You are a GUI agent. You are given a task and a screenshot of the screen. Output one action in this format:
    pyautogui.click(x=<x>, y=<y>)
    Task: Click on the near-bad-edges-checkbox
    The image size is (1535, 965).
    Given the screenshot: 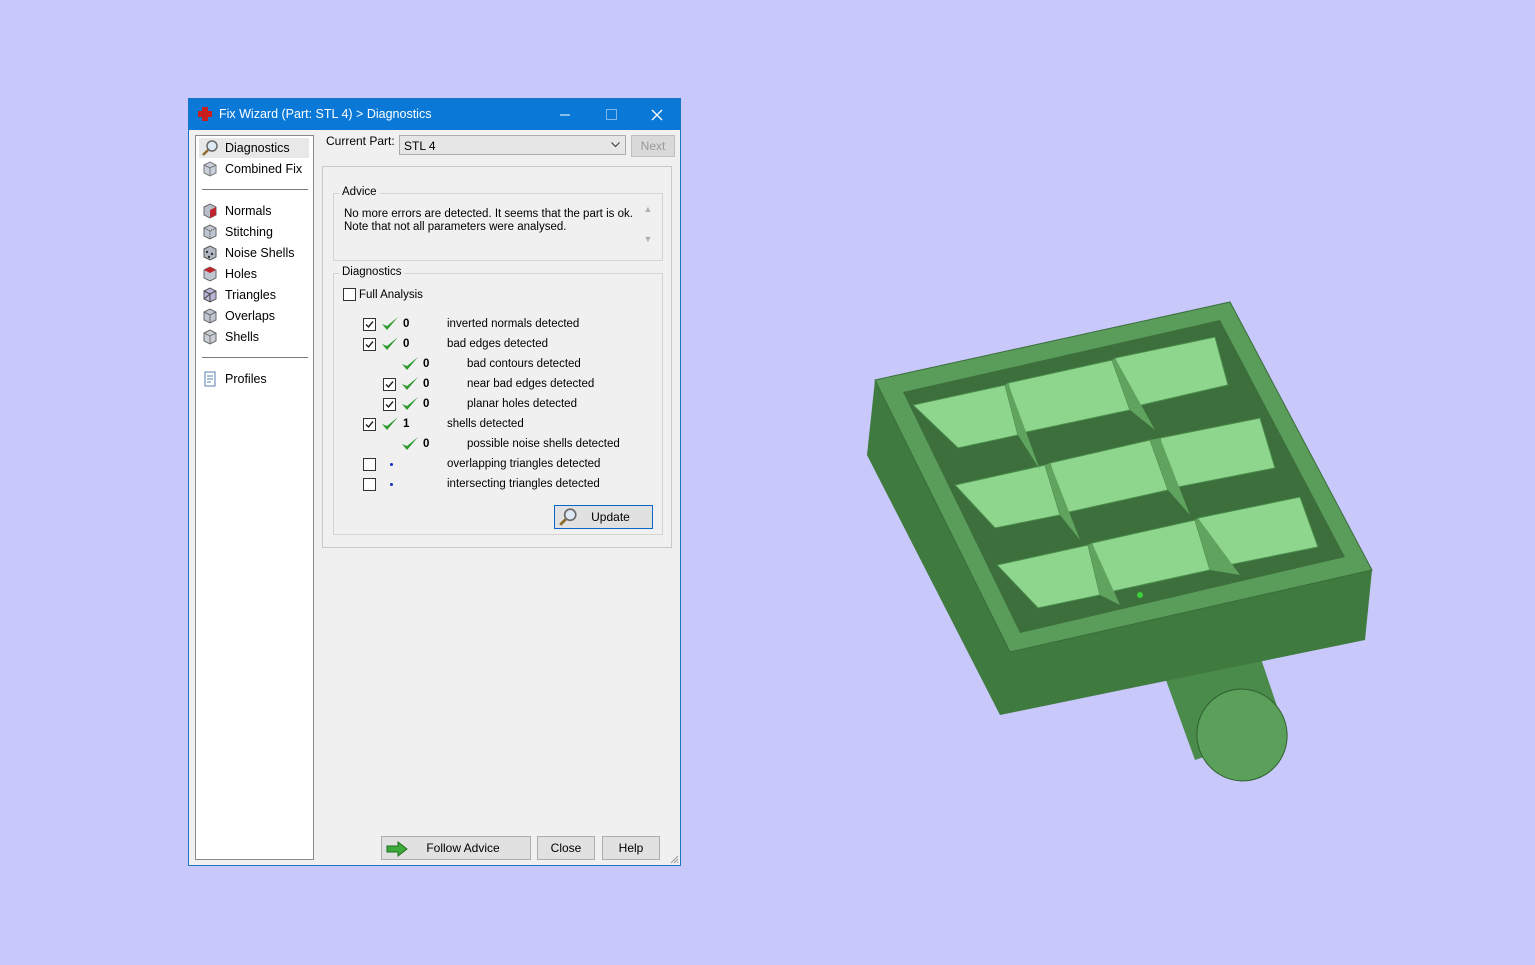 What is the action you would take?
    pyautogui.click(x=389, y=384)
    